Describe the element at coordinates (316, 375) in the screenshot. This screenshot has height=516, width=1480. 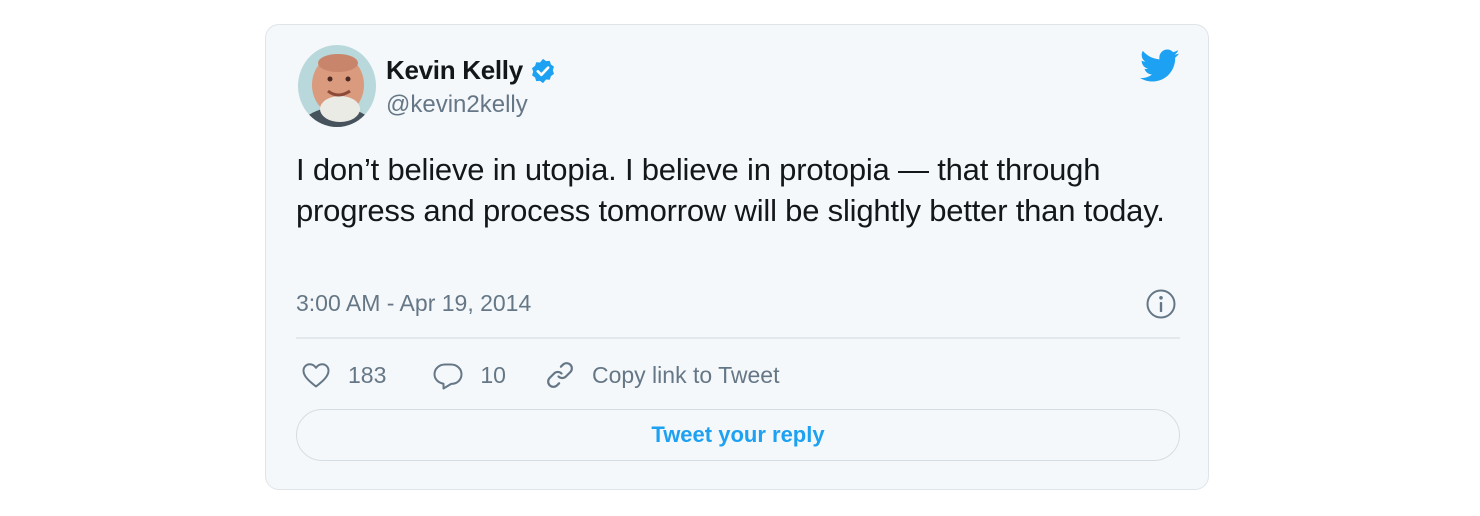
I see `heart-icon` at that location.